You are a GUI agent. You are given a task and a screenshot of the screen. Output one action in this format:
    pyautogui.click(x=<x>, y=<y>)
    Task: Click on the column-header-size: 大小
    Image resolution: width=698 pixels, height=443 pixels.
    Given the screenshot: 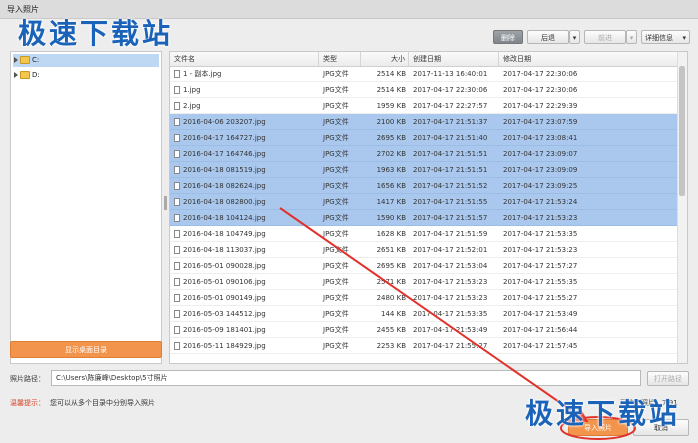 What is the action you would take?
    pyautogui.click(x=385, y=59)
    